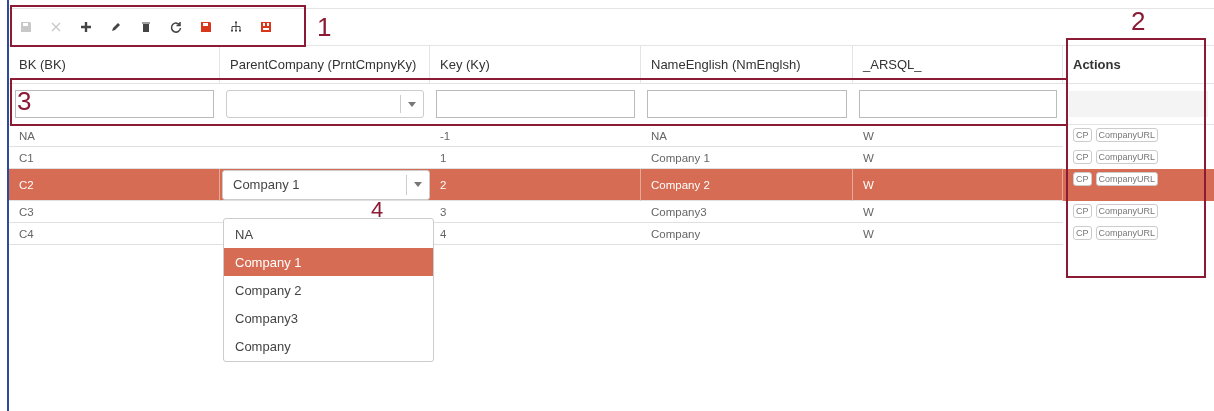  What do you see at coordinates (443, 233) in the screenshot?
I see `table-cell: 4` at bounding box center [443, 233].